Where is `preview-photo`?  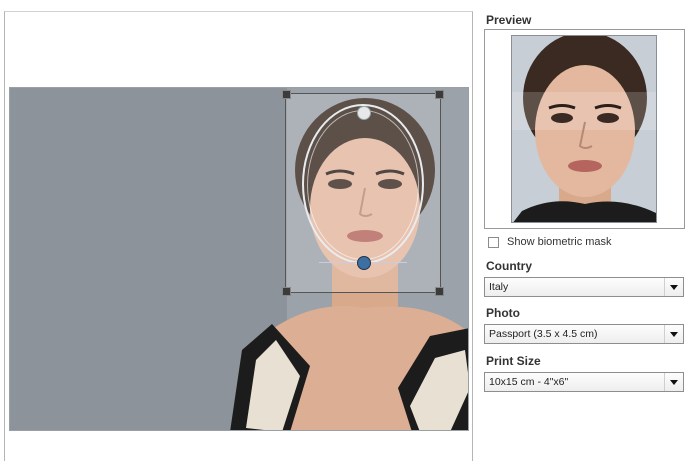
preview-photo is located at coordinates (584, 129).